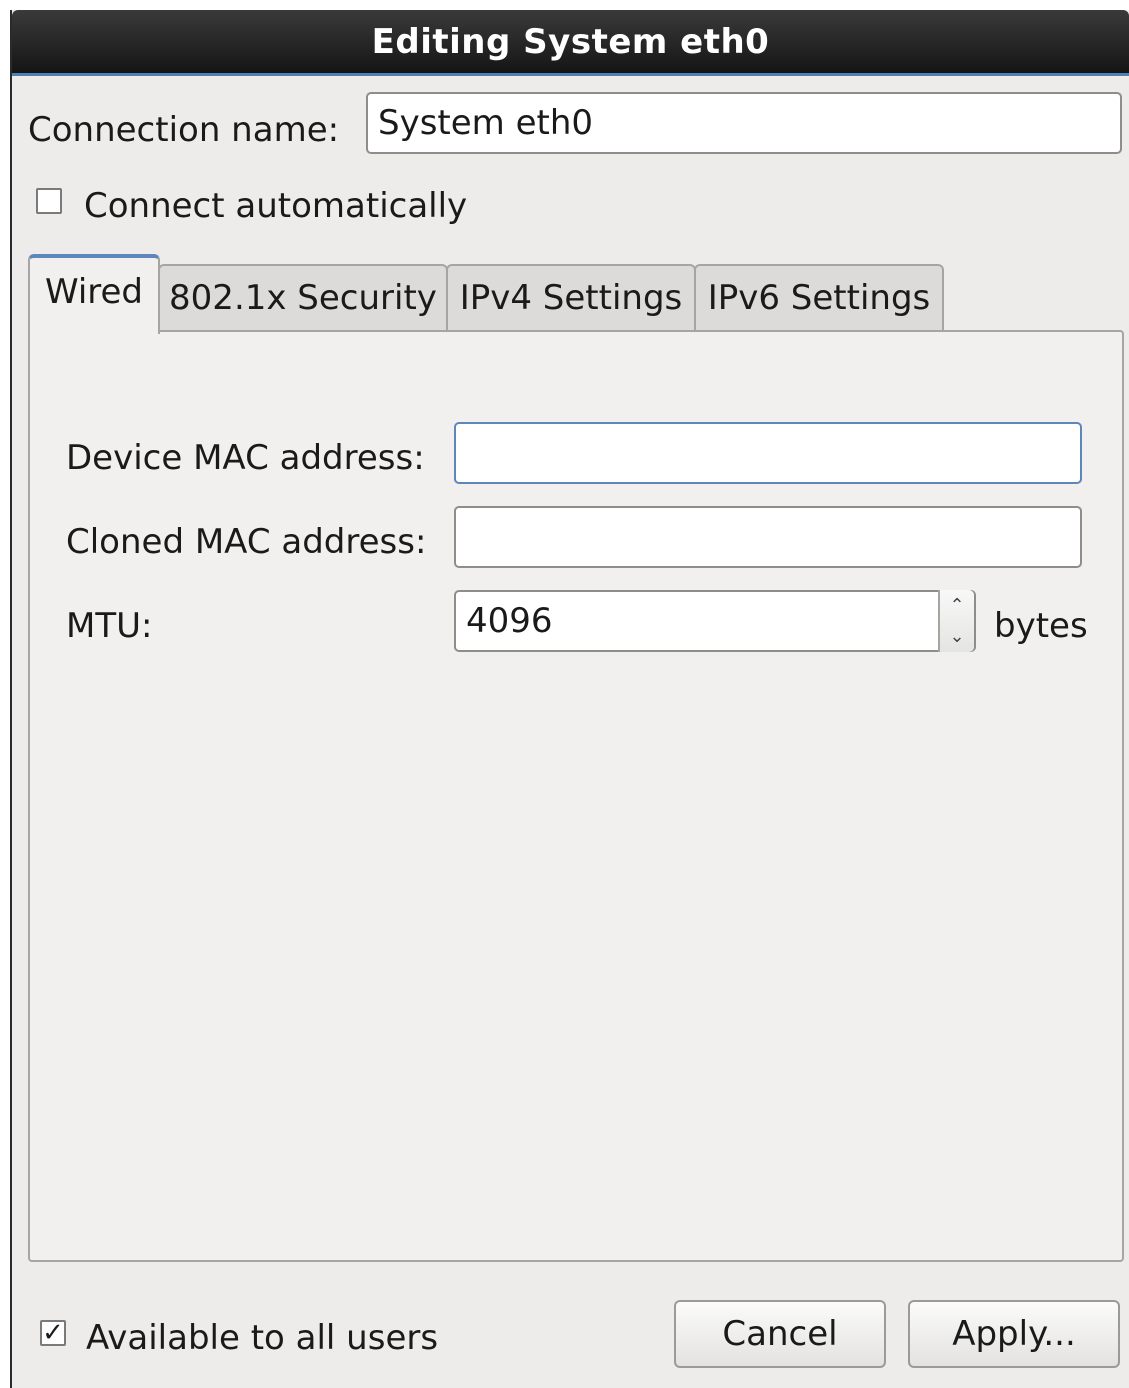 Image resolution: width=1129 pixels, height=1388 pixels. I want to click on mtu-unit-label: bytes, so click(1041, 626).